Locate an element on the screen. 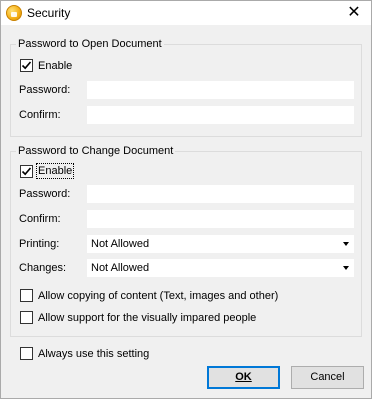 The image size is (372, 399). change-enable-label: Enable is located at coordinates (55, 171).